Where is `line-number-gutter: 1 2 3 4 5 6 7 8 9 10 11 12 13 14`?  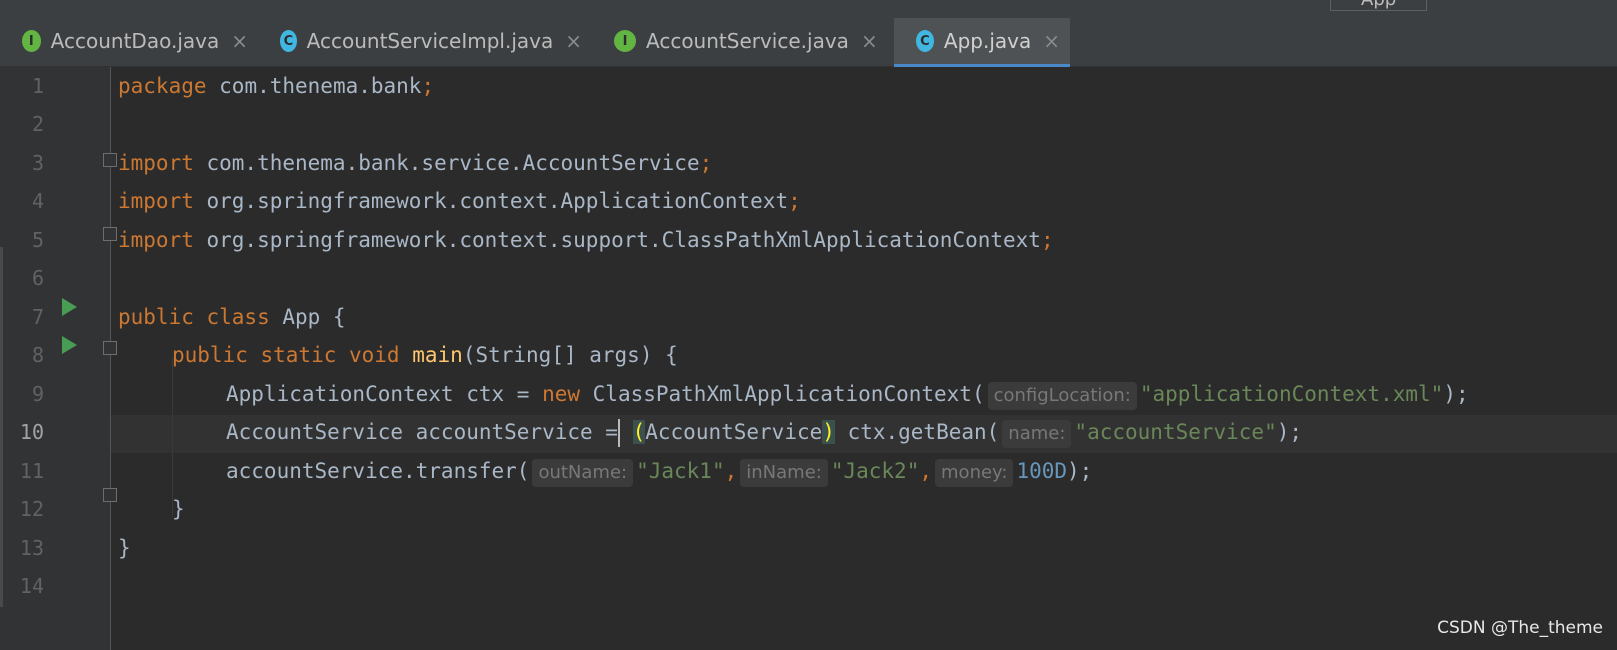
line-number-gutter: 1 2 3 4 5 6 7 8 9 10 11 12 13 14 is located at coordinates (58, 358).